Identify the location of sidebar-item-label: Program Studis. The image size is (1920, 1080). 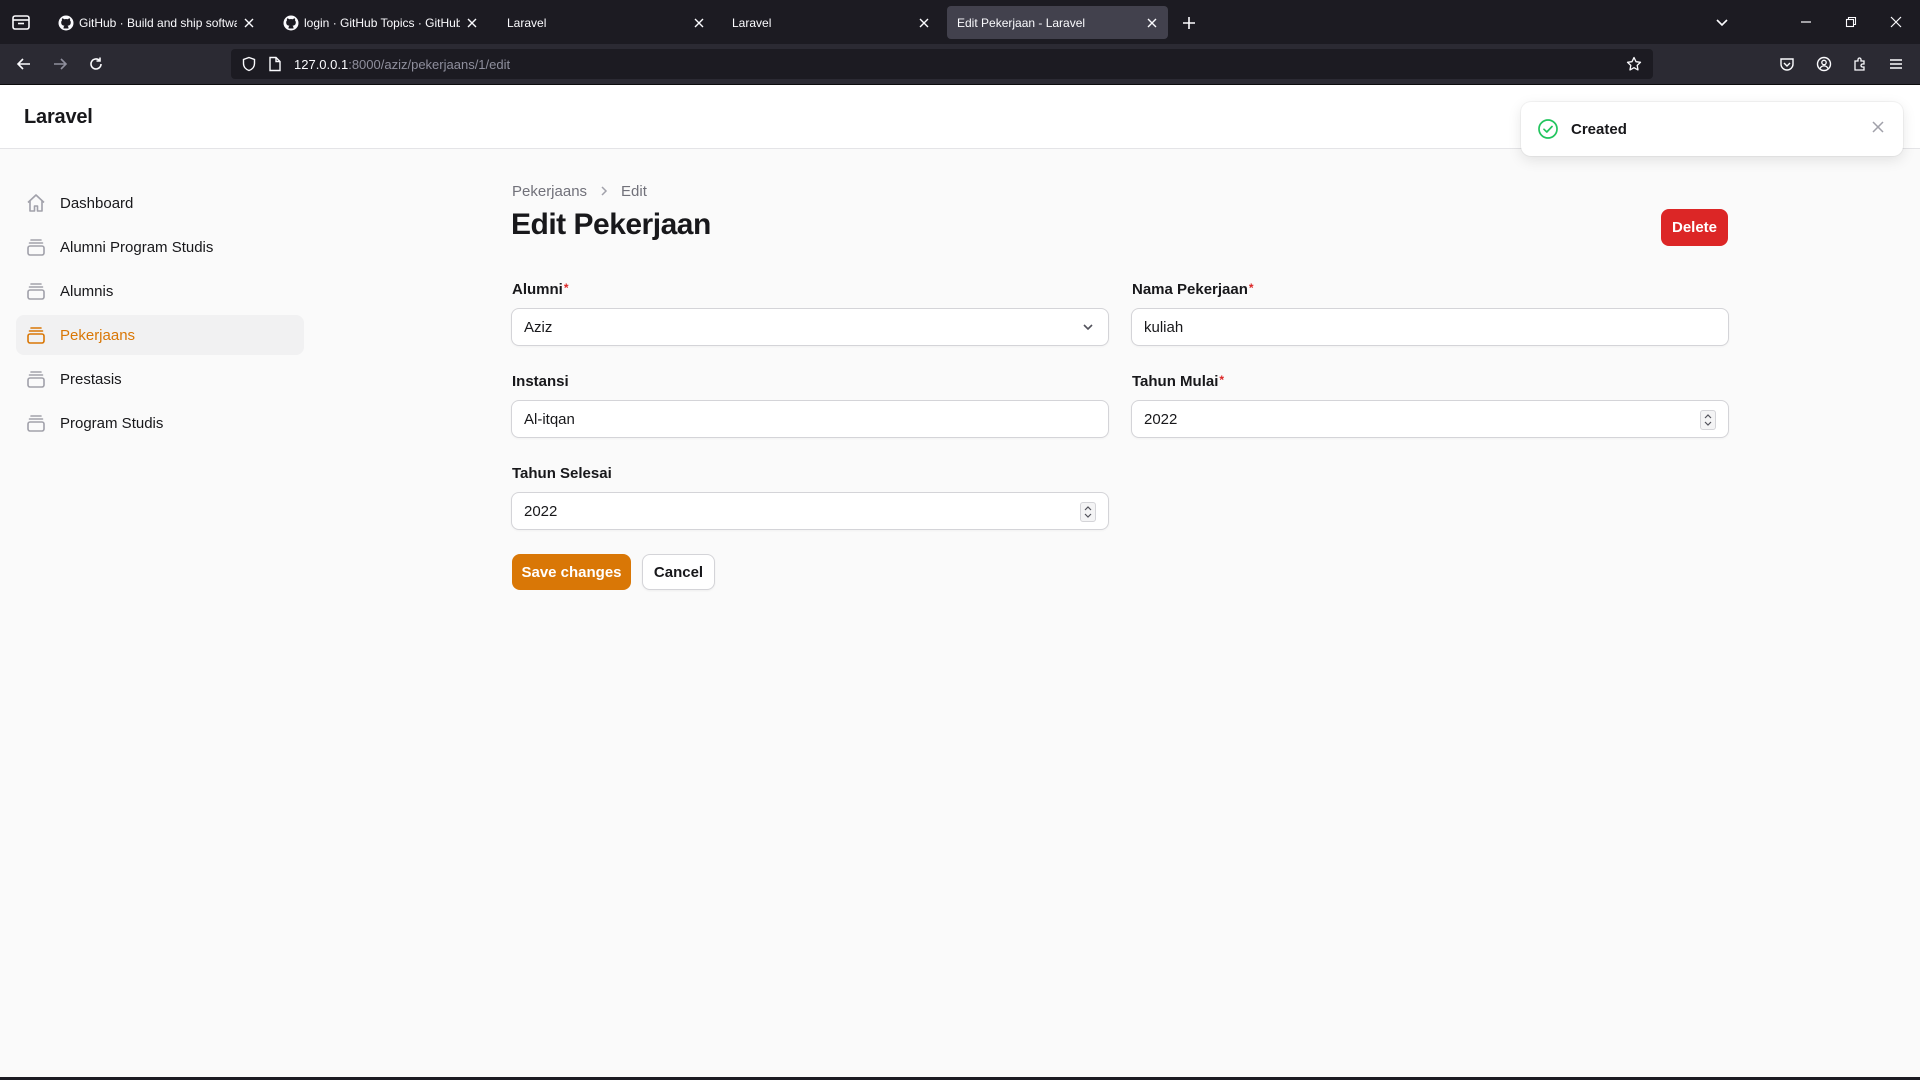
(112, 423).